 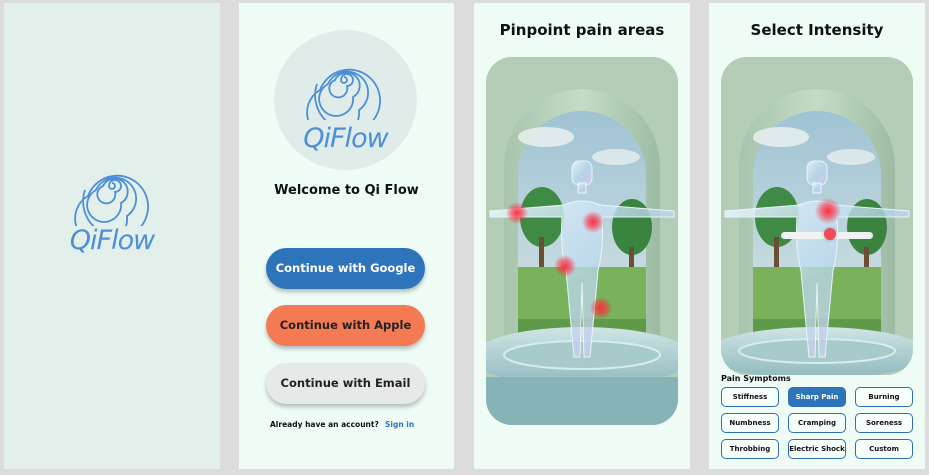 What do you see at coordinates (346, 190) in the screenshot?
I see `welcome-title: Welcome to Qi Flow` at bounding box center [346, 190].